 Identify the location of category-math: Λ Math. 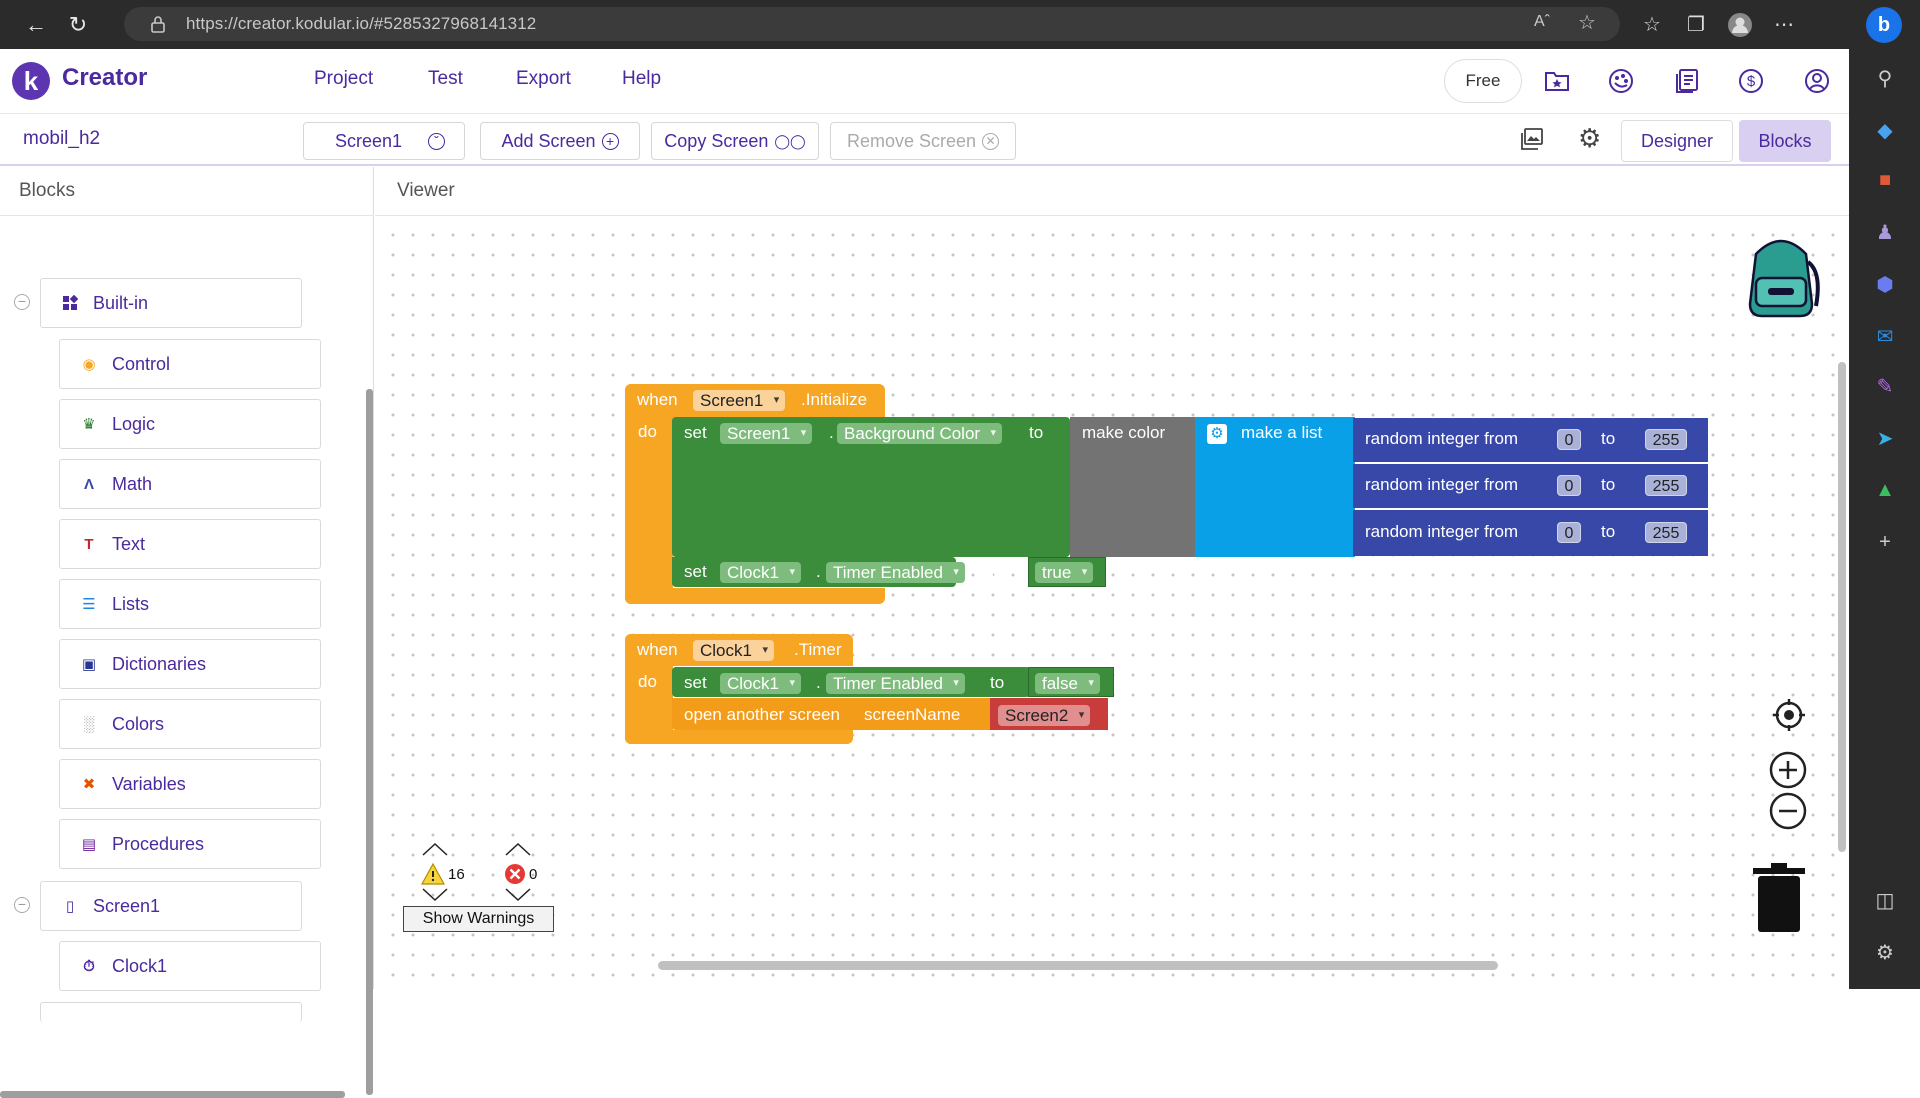
(190, 484).